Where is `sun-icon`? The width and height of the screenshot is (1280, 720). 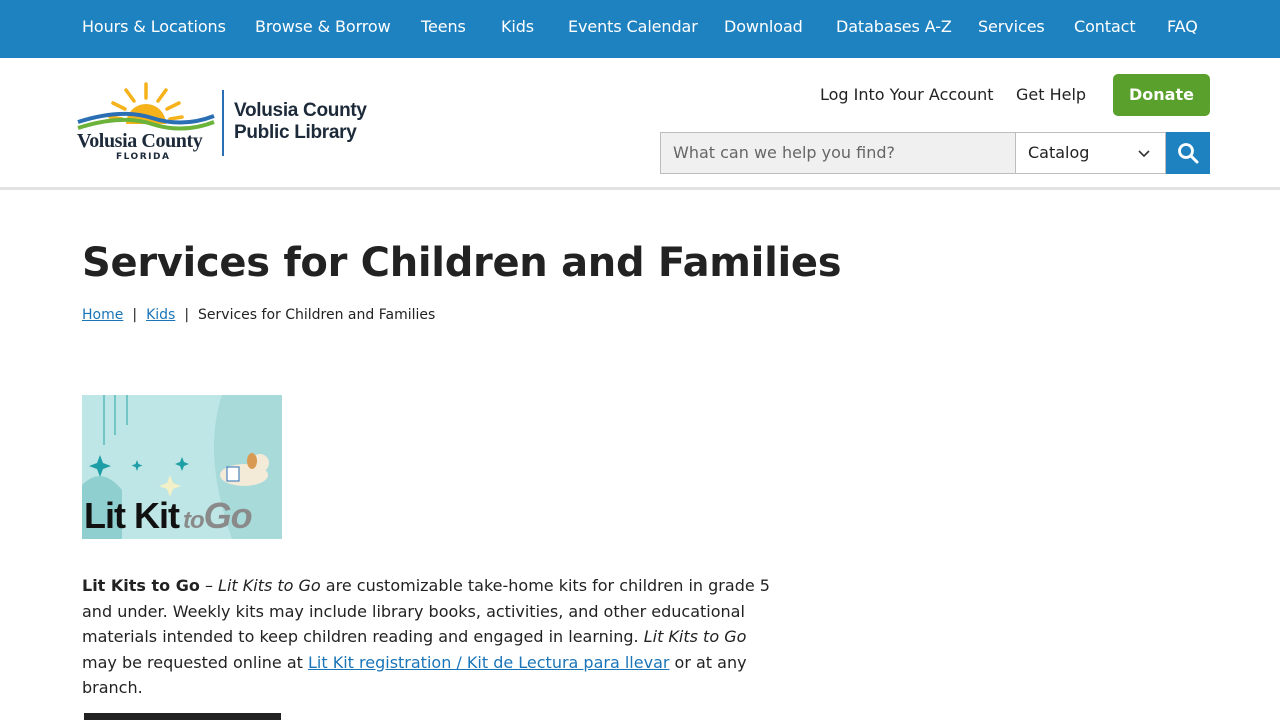
sun-icon is located at coordinates (146, 106).